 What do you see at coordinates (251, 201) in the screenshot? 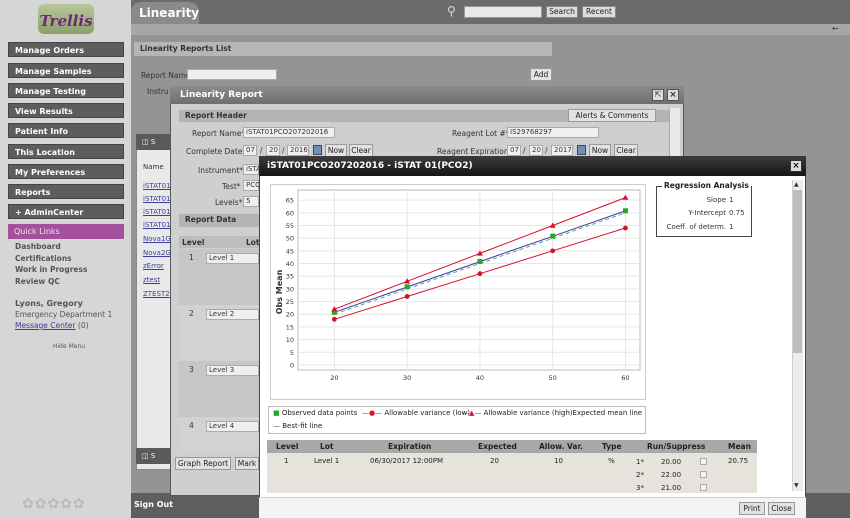
I see `levels-field: 5` at bounding box center [251, 201].